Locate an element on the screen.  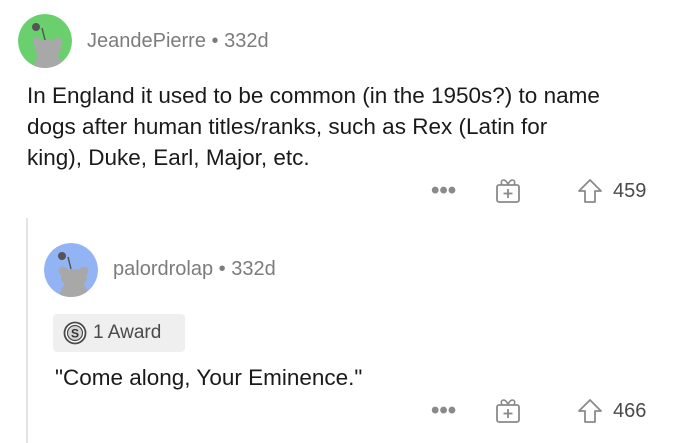
comment-meta: JeandePierre • 332d is located at coordinates (178, 41).